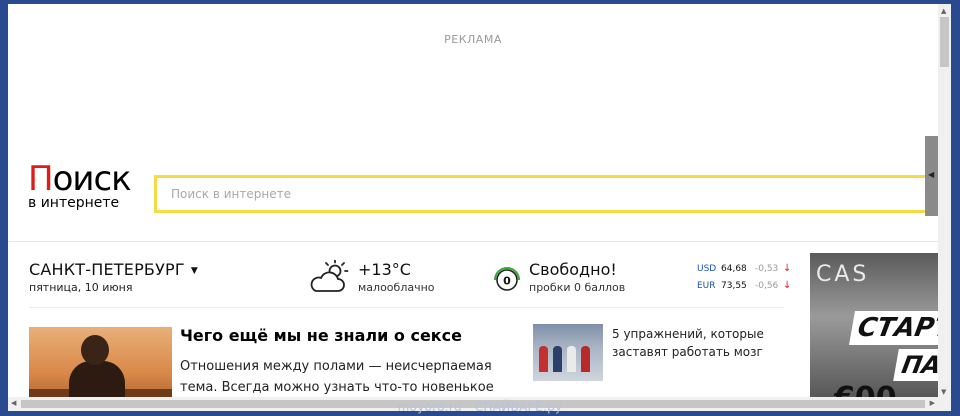 This screenshot has width=960, height=416. Describe the element at coordinates (767, 285) in the screenshot. I see `currency-change: -0,56` at that location.